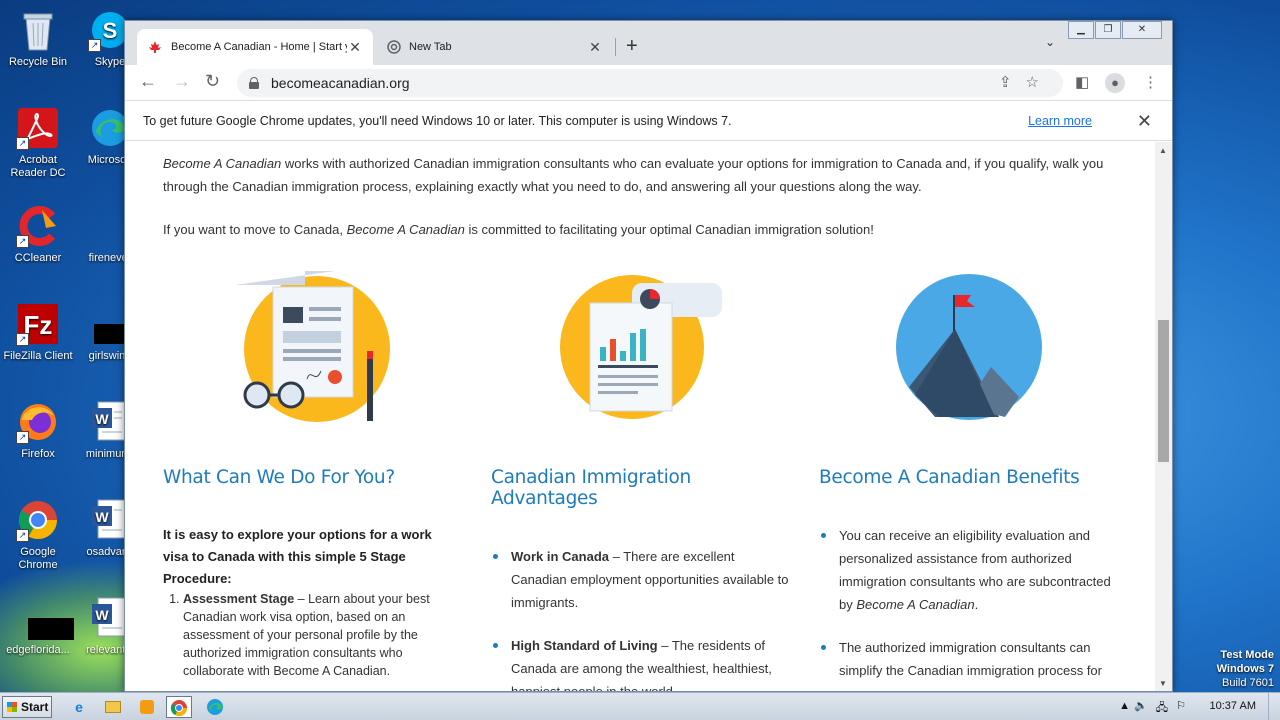 This screenshot has width=1280, height=720. I want to click on show-hidden-icons-chevron-up-icon: ▲, so click(1124, 706).